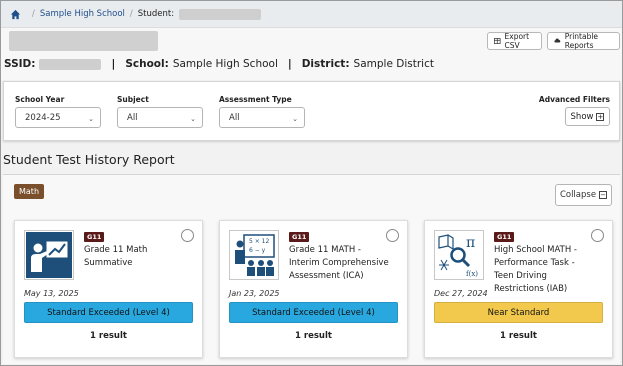 The image size is (623, 366). What do you see at coordinates (557, 40) in the screenshot?
I see `cloud-download-icon` at bounding box center [557, 40].